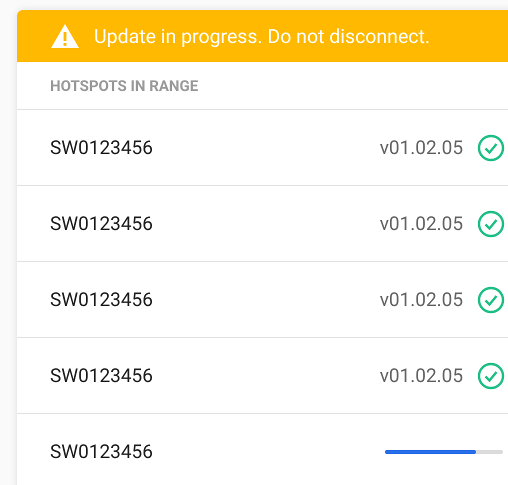 The image size is (508, 485). I want to click on banner-message: Update in progress. Do not disconnect., so click(262, 36).